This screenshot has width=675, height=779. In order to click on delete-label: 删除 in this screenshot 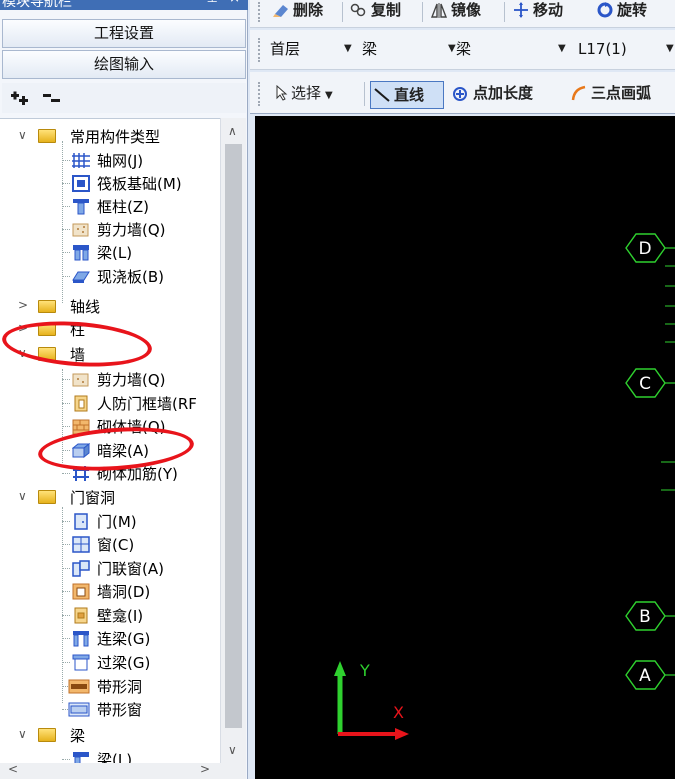, I will do `click(308, 10)`.